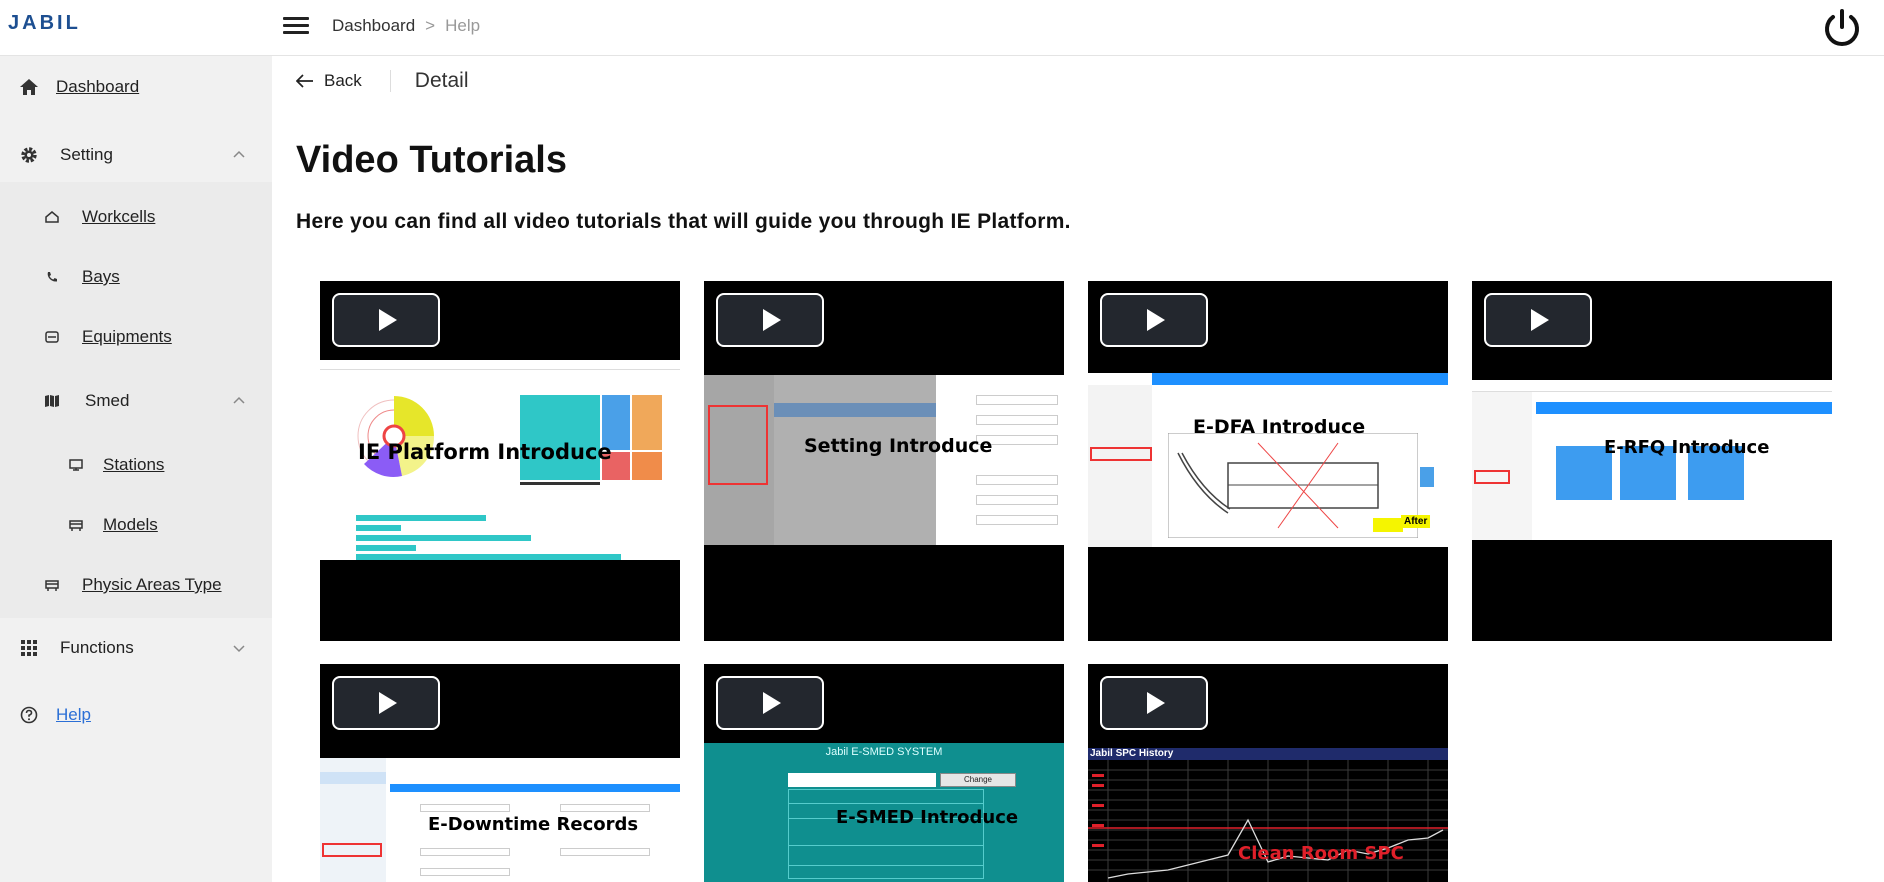  What do you see at coordinates (1279, 427) in the screenshot?
I see `video-caption: E-DFA Introduce` at bounding box center [1279, 427].